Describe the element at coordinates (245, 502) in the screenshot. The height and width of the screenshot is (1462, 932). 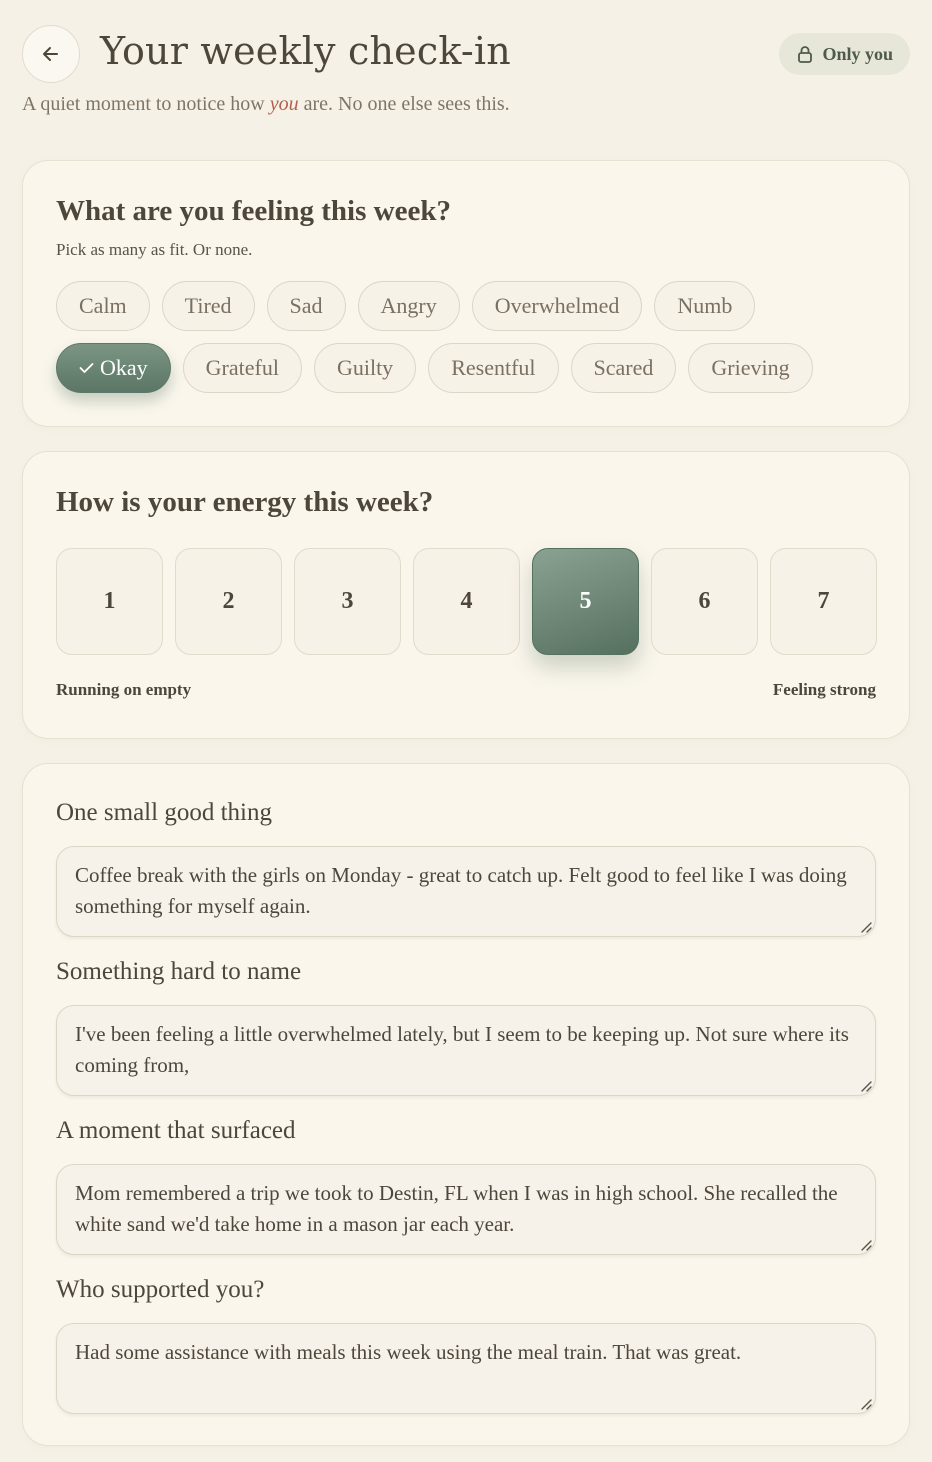
I see `energy-title: How is your energy this week?` at that location.